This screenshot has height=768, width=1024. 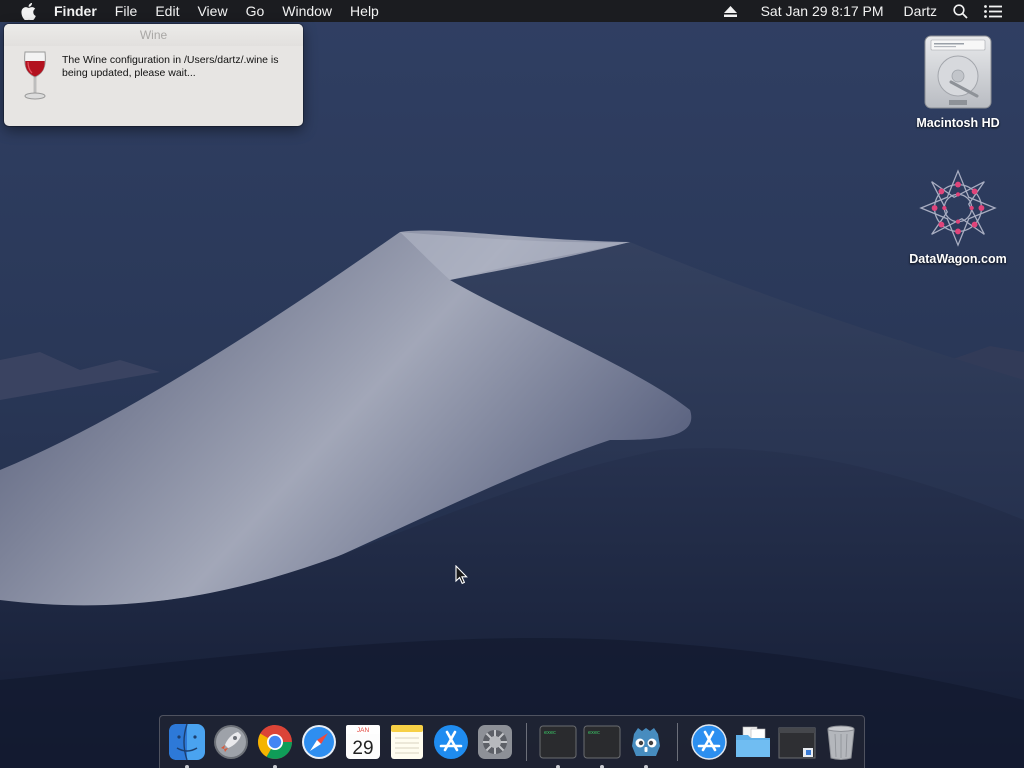 I want to click on menu-bar-status-area: Sat Jan 29 8:17 PM Dartz, so click(x=870, y=11).